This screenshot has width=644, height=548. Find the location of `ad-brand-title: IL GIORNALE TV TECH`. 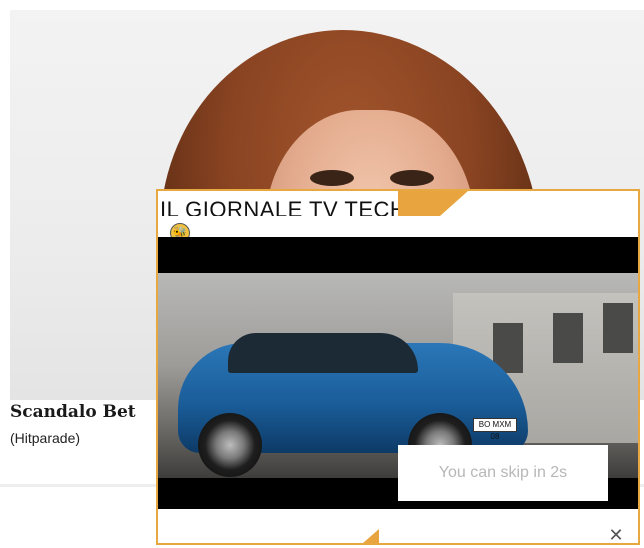

ad-brand-title: IL GIORNALE TV TECH is located at coordinates (279, 206).